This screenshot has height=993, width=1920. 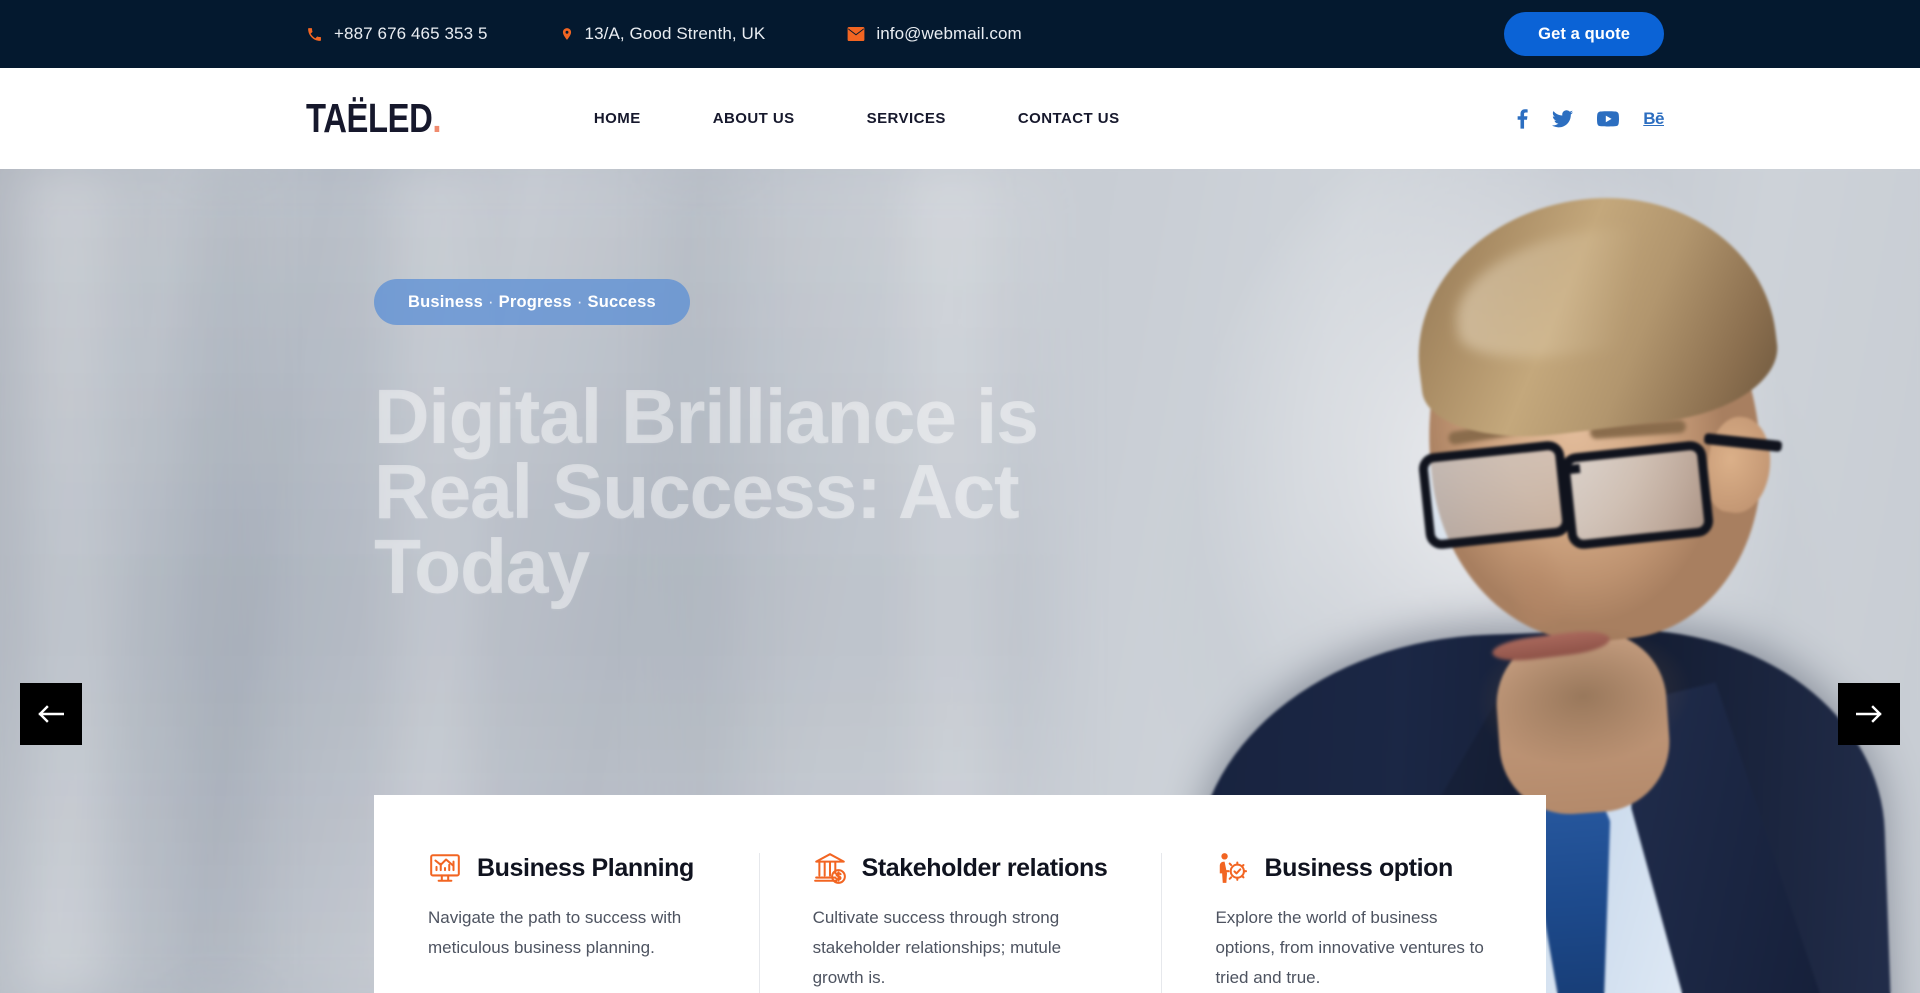 What do you see at coordinates (411, 33) in the screenshot?
I see `topbar-phone-text: +887 676 465 353 5` at bounding box center [411, 33].